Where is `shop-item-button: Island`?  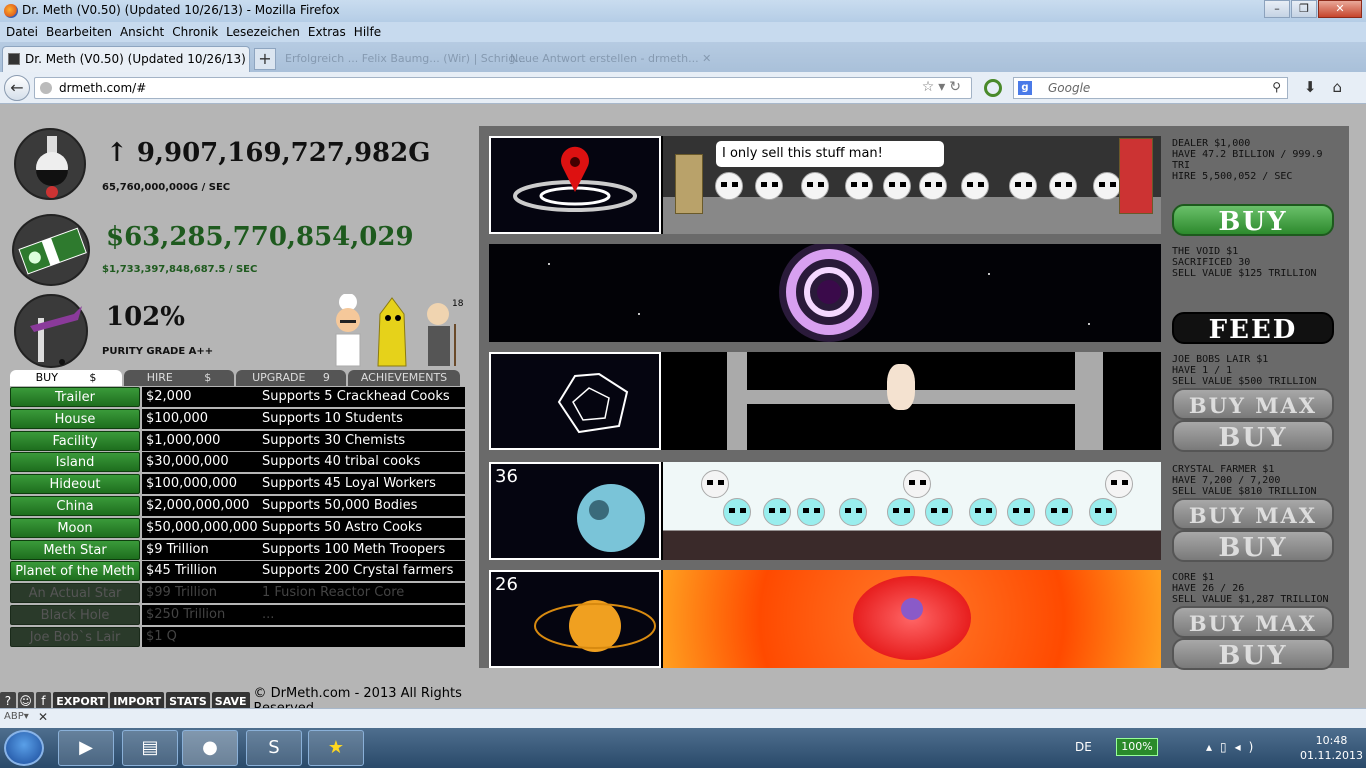 shop-item-button: Island is located at coordinates (75, 462).